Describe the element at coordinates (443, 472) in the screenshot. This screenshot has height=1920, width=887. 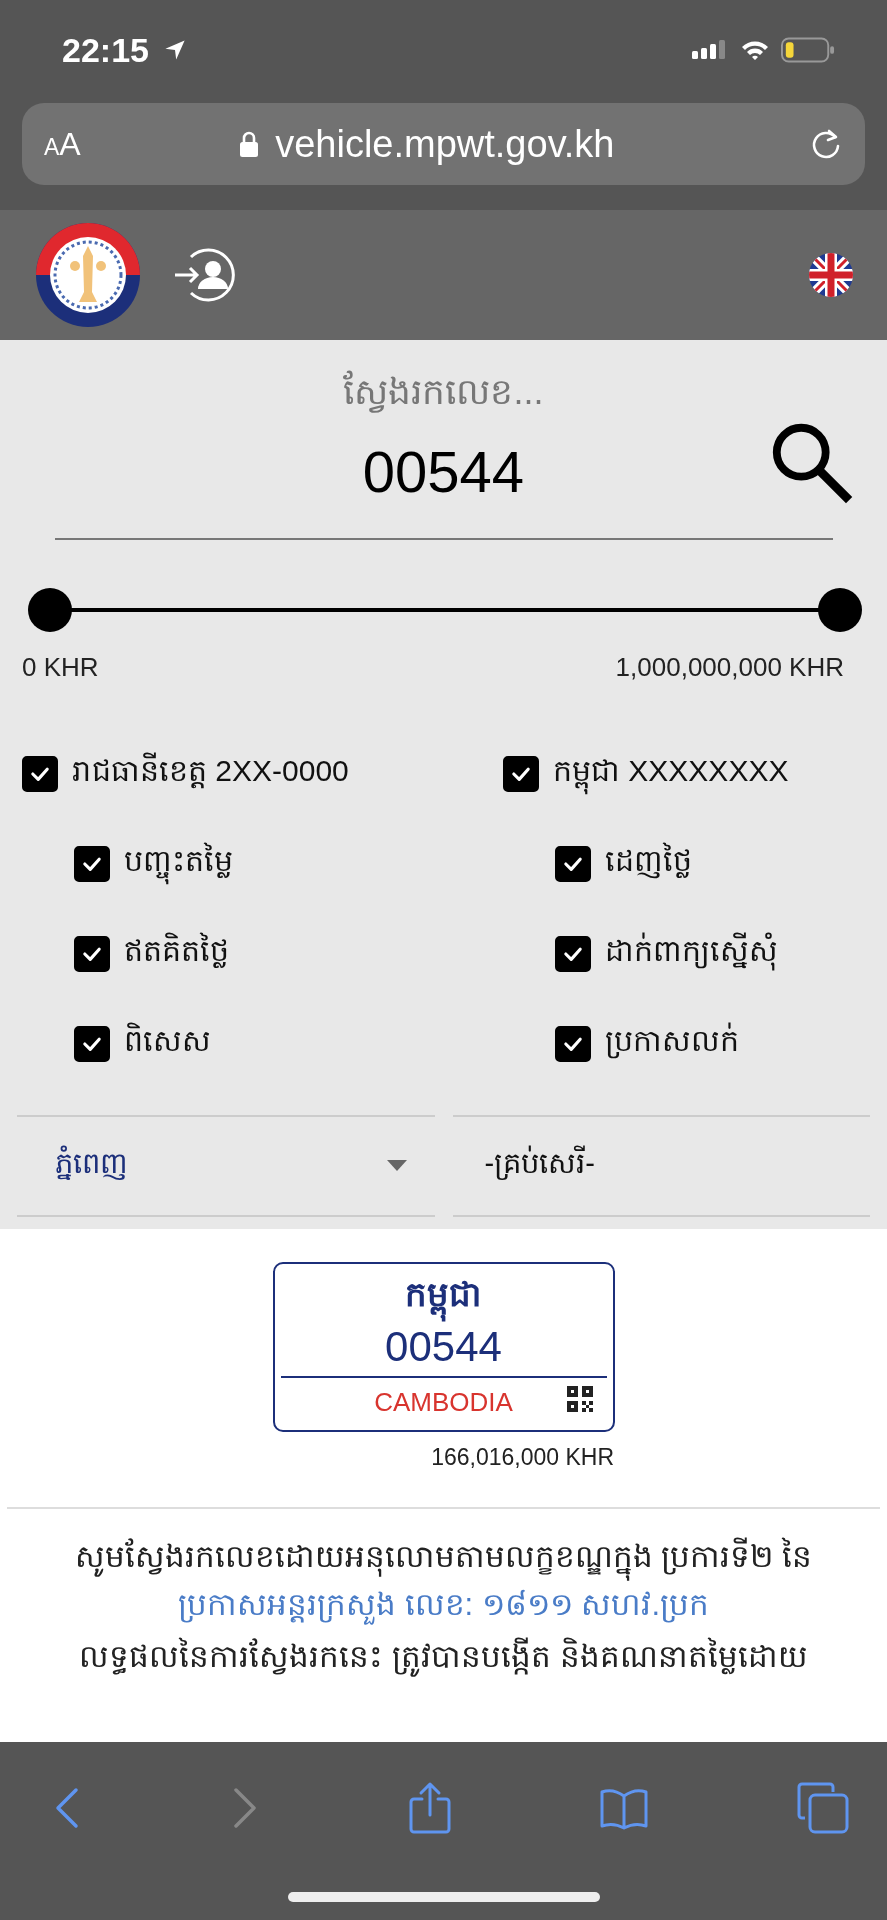
I see `search-value: 00544` at that location.